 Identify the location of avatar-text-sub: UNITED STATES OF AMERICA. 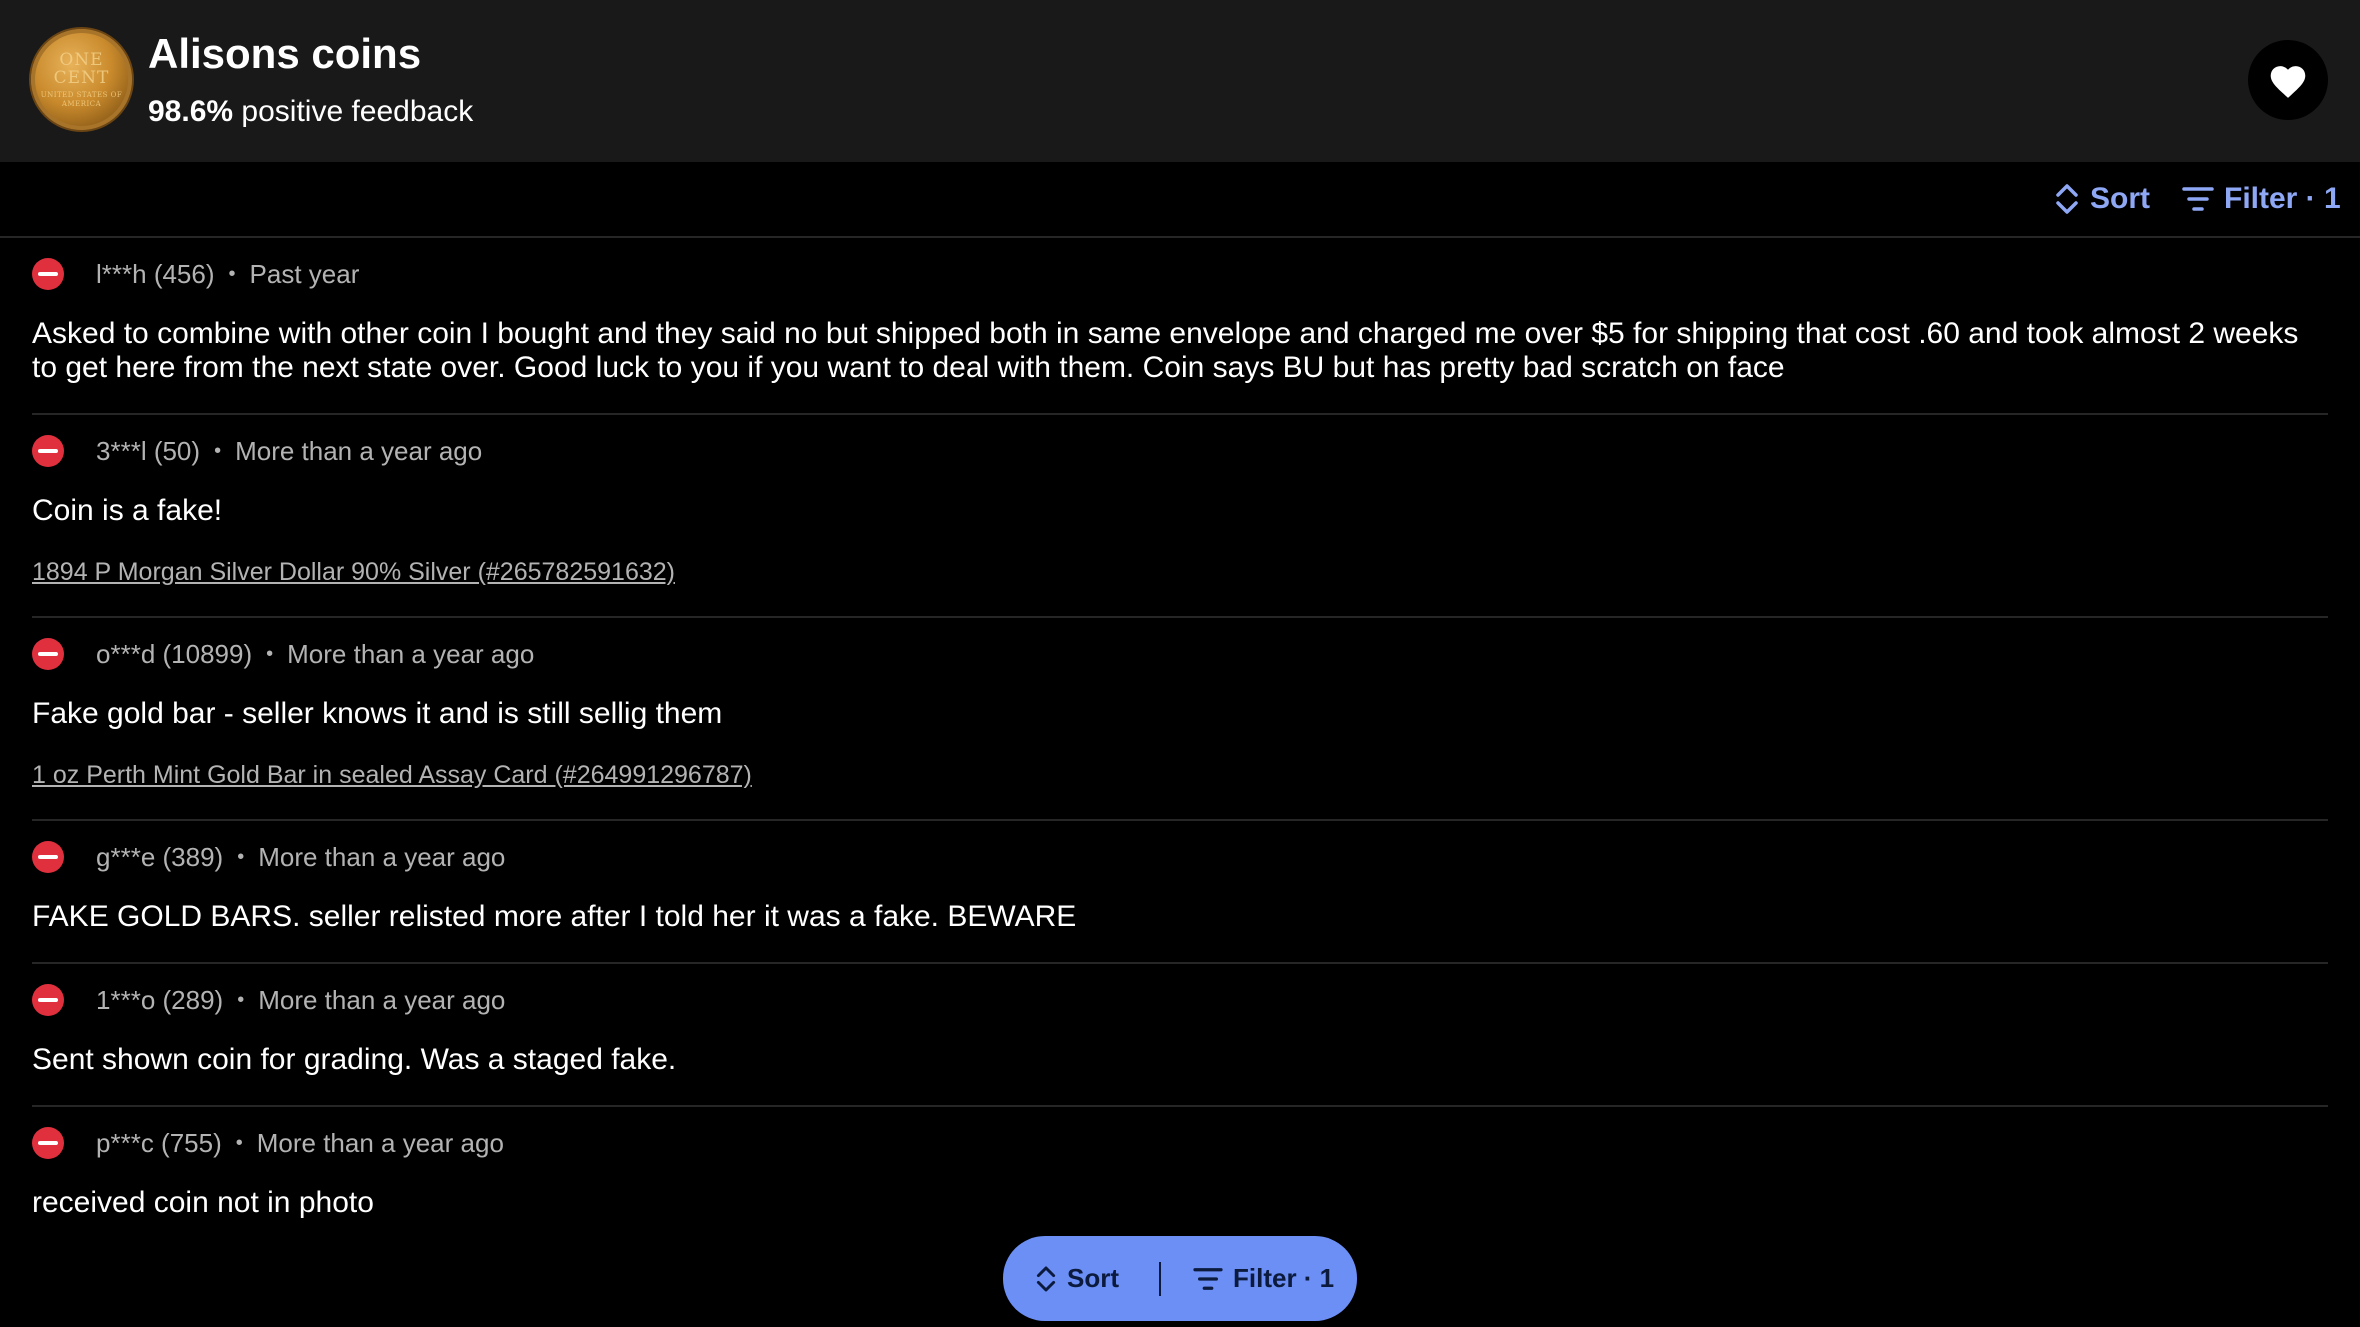
(81, 99).